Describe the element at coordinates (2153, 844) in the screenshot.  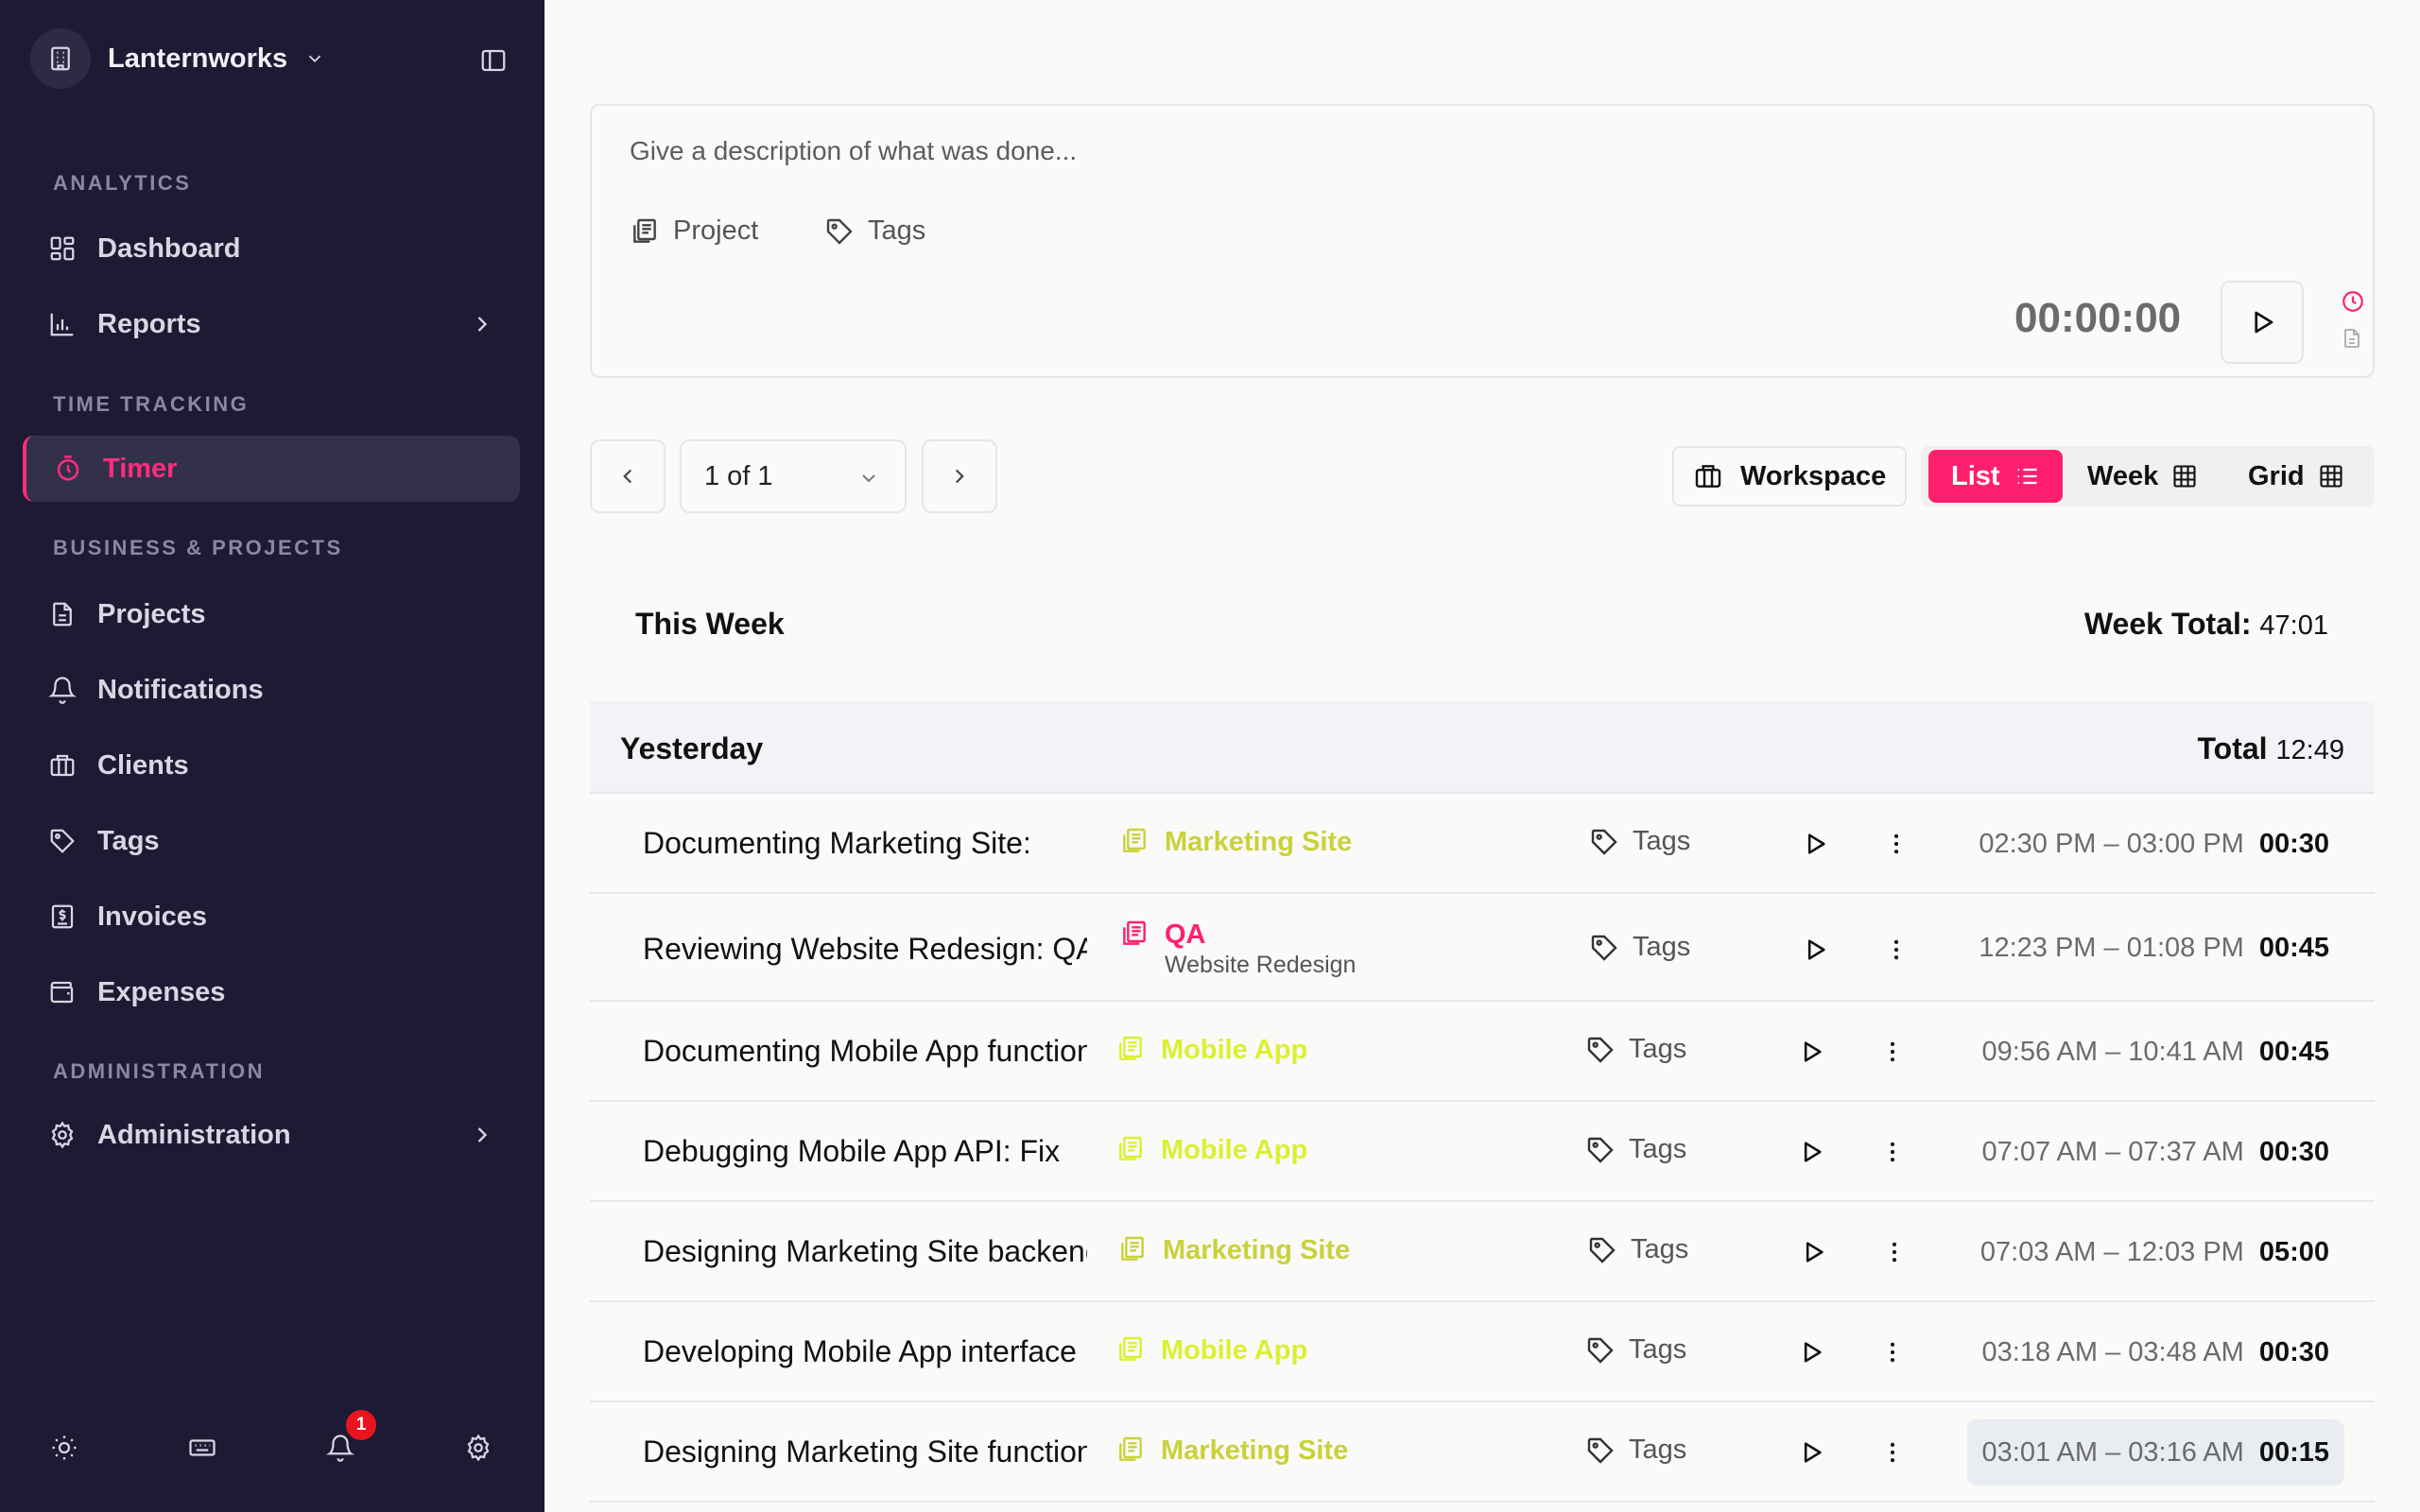
I see `entry-time: 02:30 PM – 03:00 PM 00:30` at that location.